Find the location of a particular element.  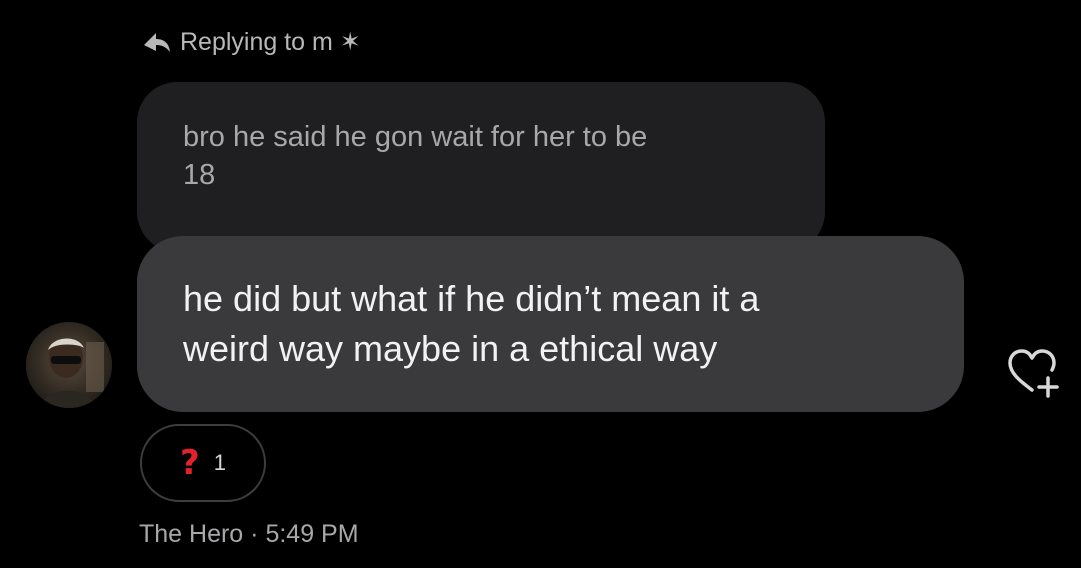

reply-header: Replying to m ✶ is located at coordinates (251, 42).